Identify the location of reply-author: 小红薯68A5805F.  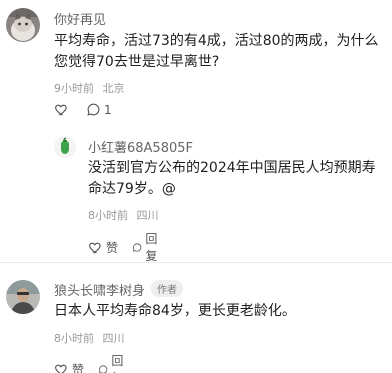
(140, 146).